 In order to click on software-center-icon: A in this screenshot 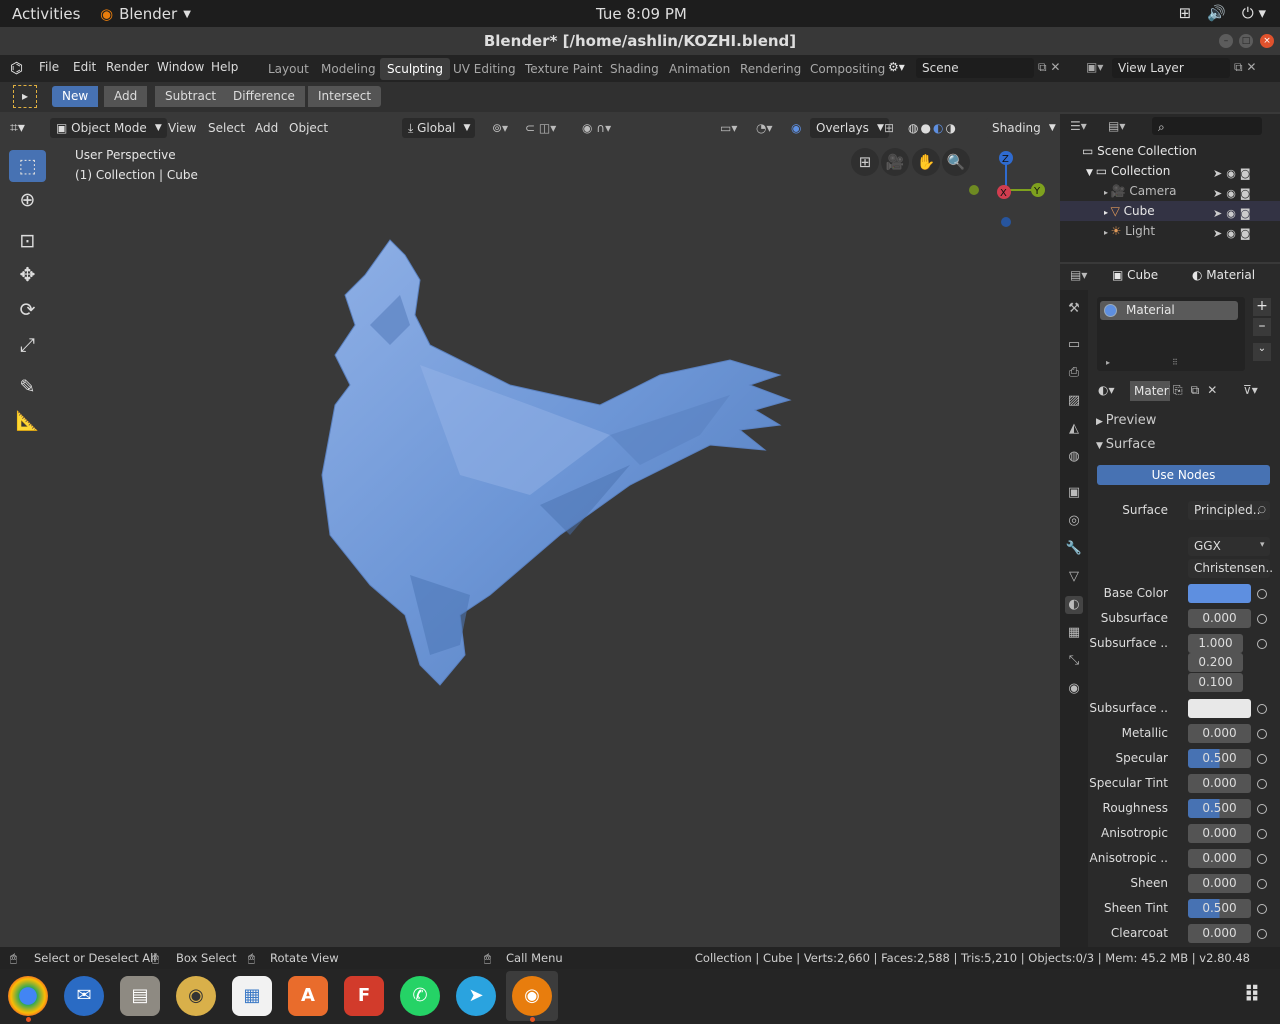, I will do `click(308, 996)`.